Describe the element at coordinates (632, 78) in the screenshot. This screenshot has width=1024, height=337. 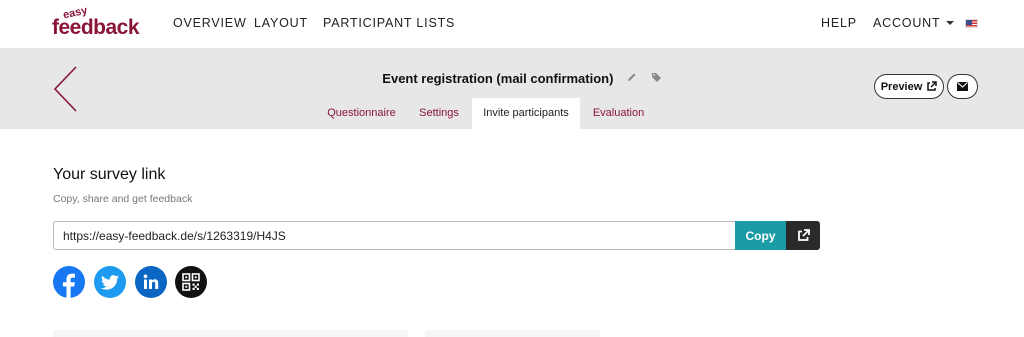
I see `edit-pencil-icon` at that location.